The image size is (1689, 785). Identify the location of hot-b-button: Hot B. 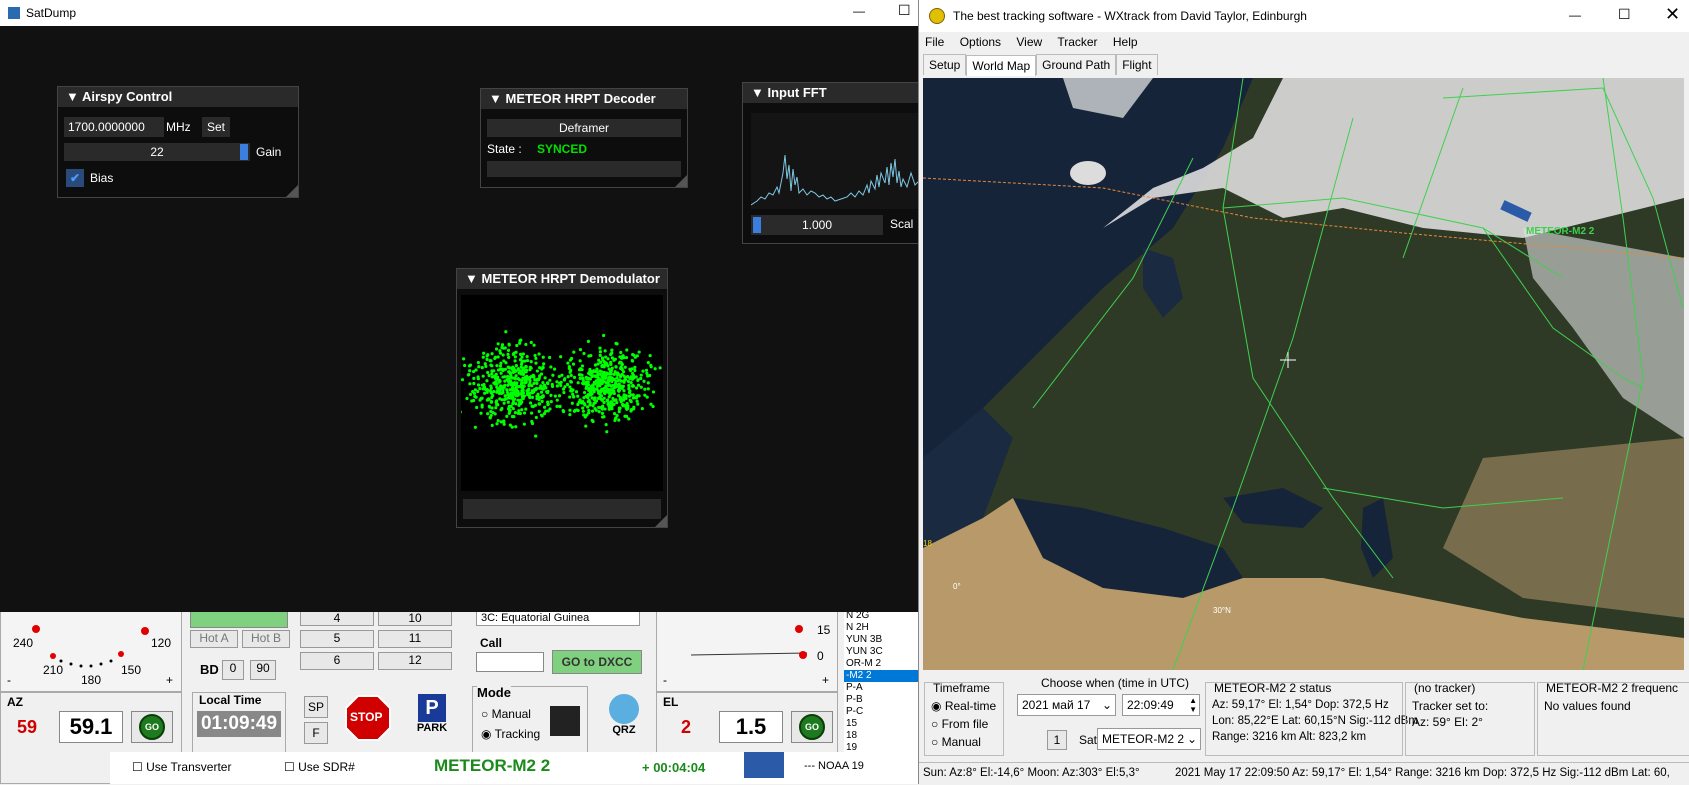
(266, 639).